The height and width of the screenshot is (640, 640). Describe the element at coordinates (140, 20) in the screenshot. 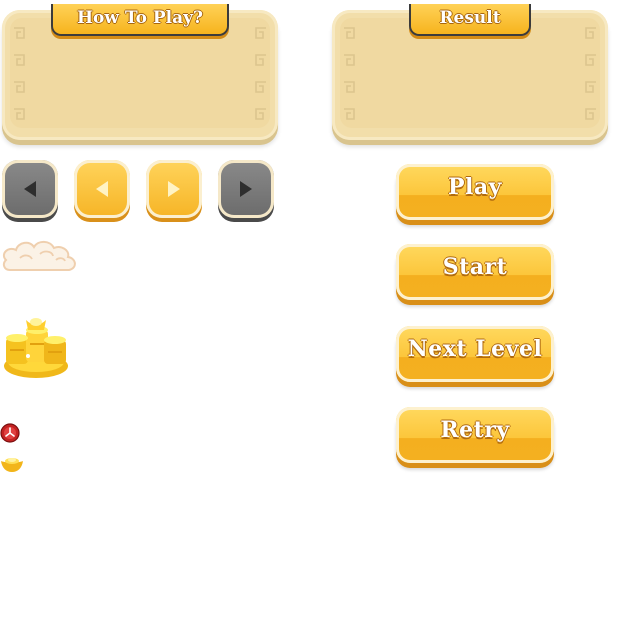

I see `how-to-play-title: How To Play?` at that location.